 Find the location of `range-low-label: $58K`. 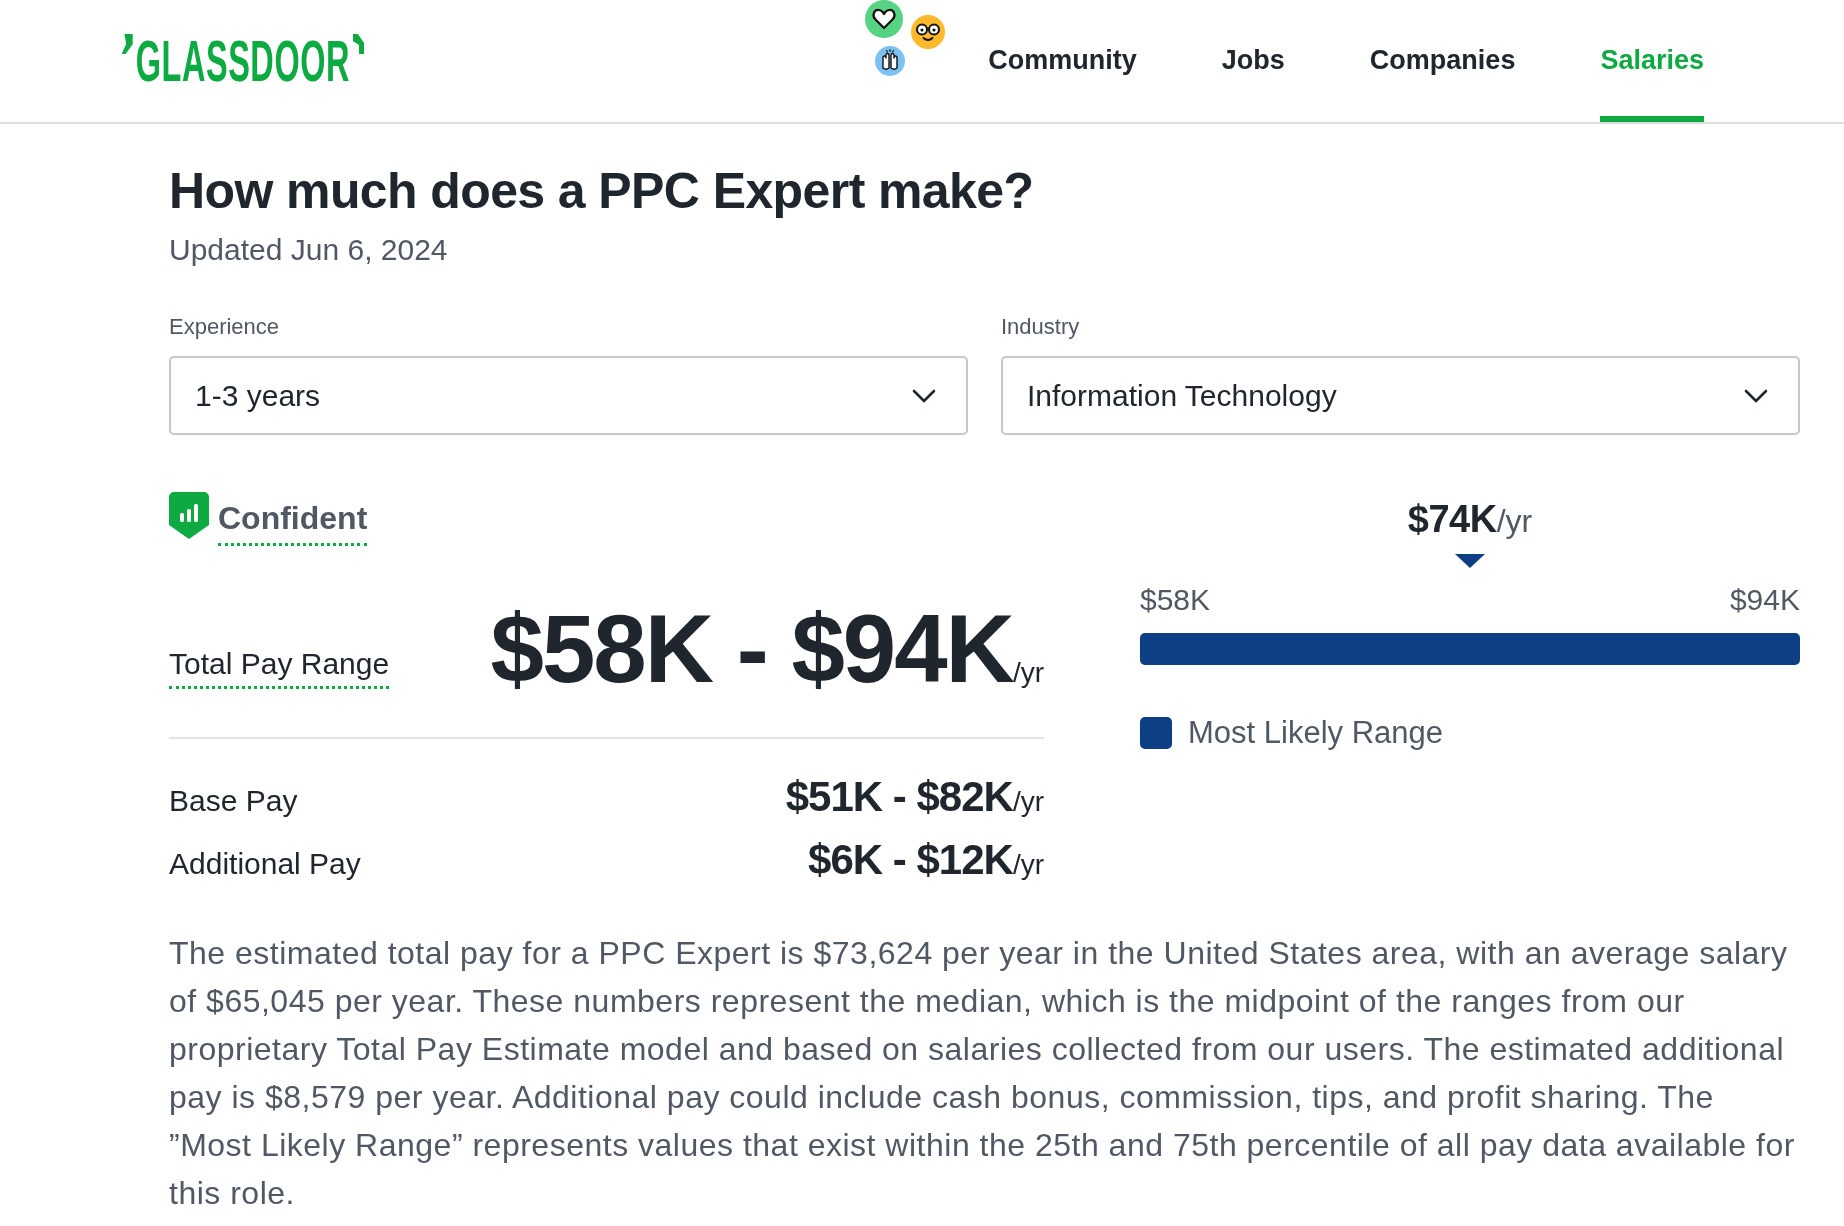

range-low-label: $58K is located at coordinates (1175, 600).